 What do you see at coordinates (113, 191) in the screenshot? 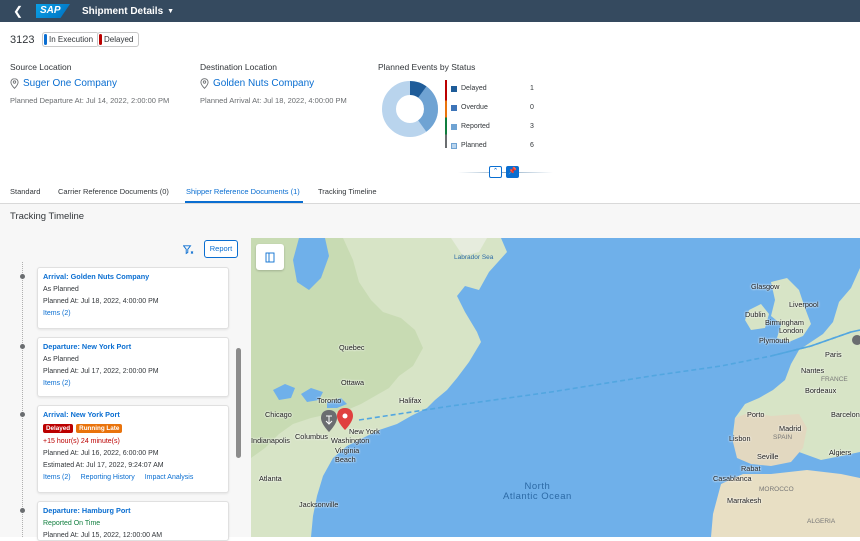
I see `tab-carrier-reference-documents: Carrier Reference Documents (0)` at bounding box center [113, 191].